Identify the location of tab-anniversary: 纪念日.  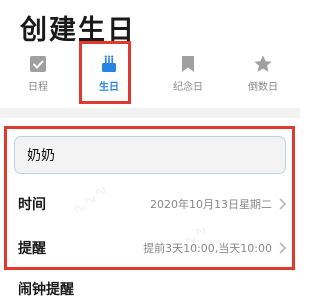
(188, 76).